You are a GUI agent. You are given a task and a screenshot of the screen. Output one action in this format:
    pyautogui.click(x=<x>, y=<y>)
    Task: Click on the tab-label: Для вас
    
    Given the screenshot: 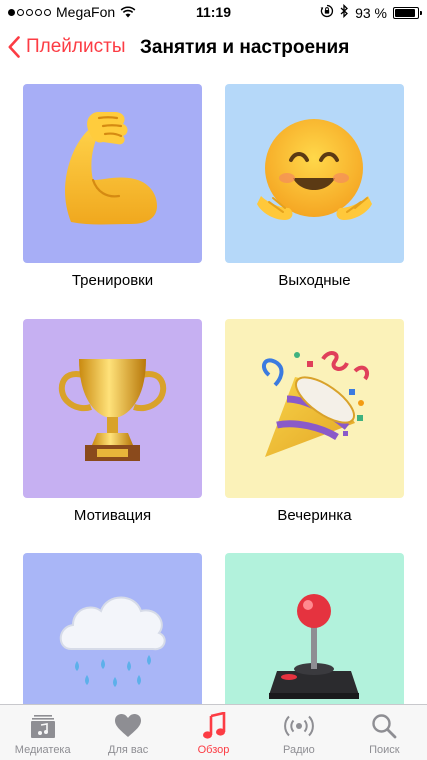 What is the action you would take?
    pyautogui.click(x=128, y=750)
    